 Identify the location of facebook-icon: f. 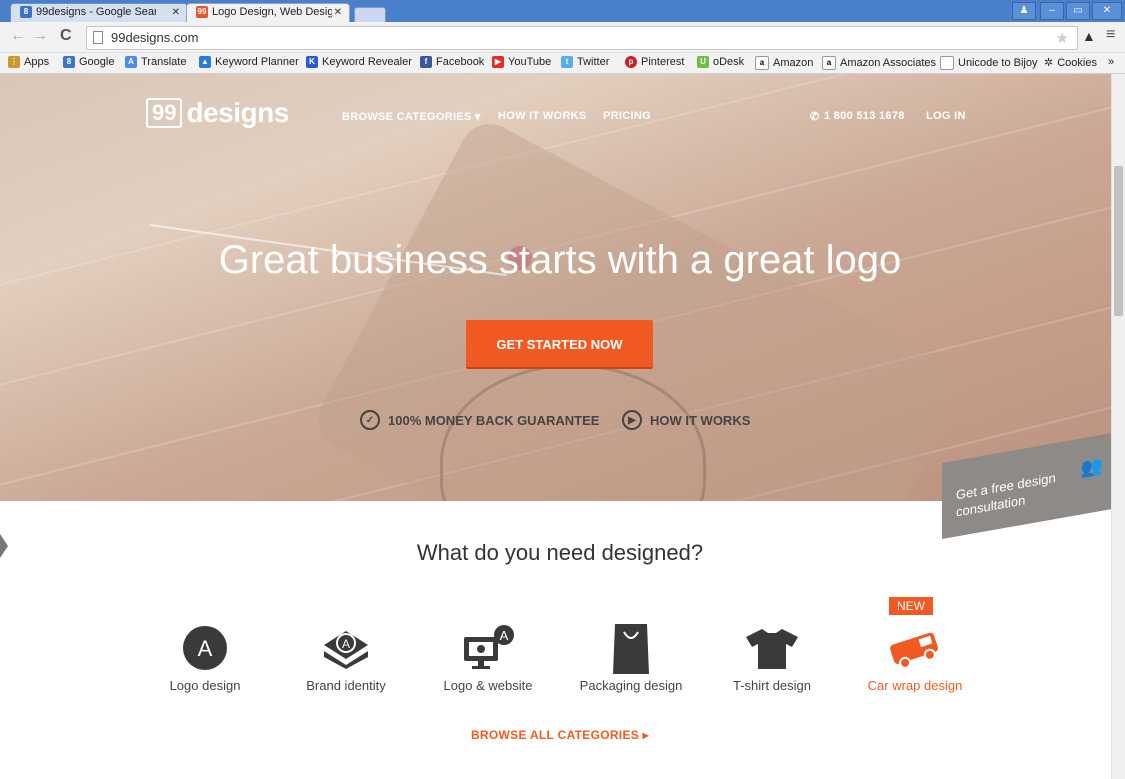
(426, 62).